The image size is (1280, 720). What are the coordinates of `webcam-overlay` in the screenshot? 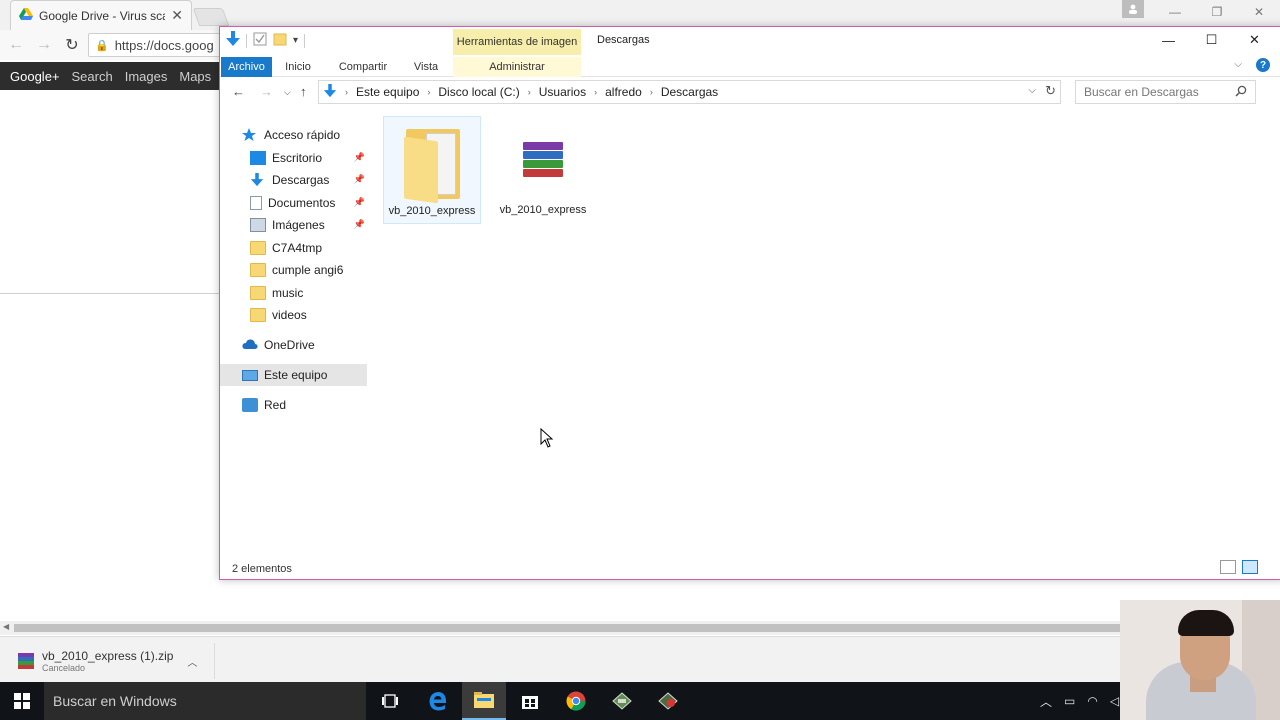 It's located at (1200, 660).